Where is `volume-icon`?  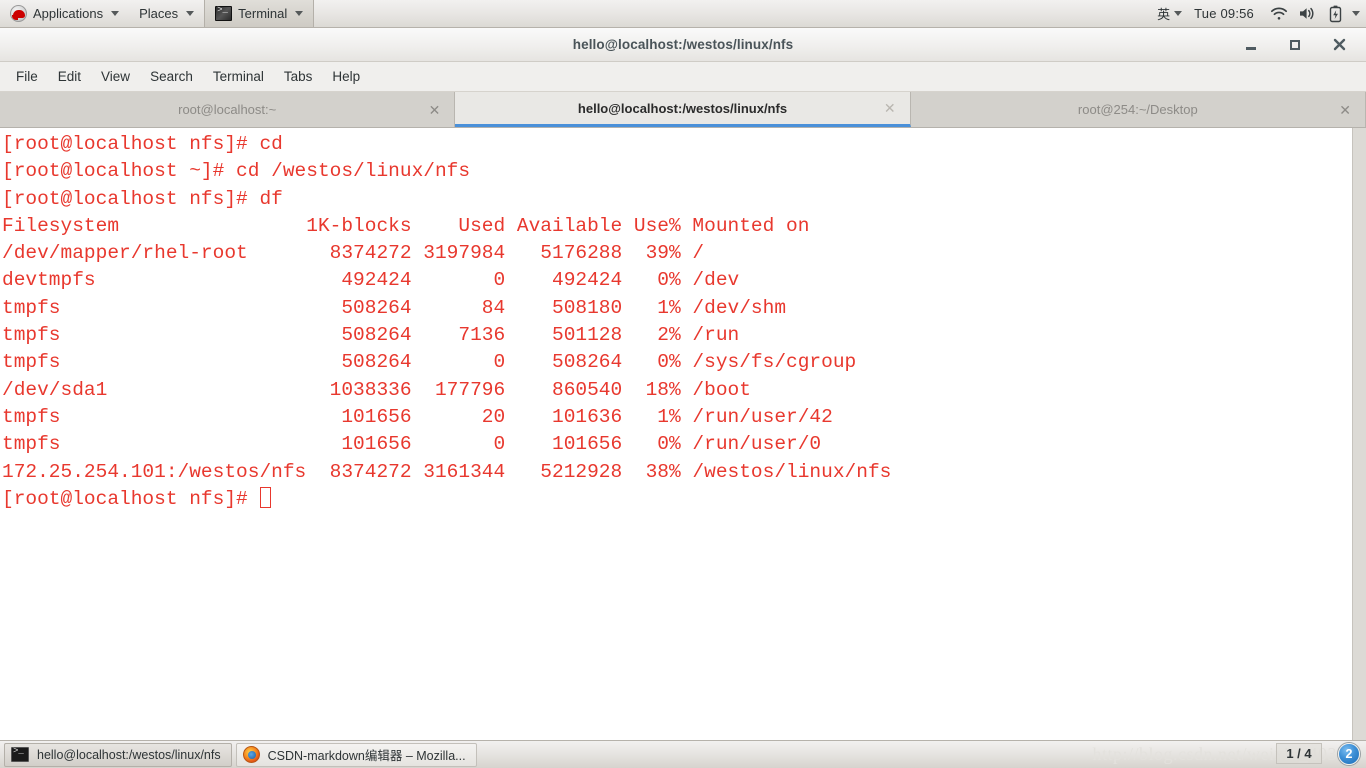 volume-icon is located at coordinates (1307, 14).